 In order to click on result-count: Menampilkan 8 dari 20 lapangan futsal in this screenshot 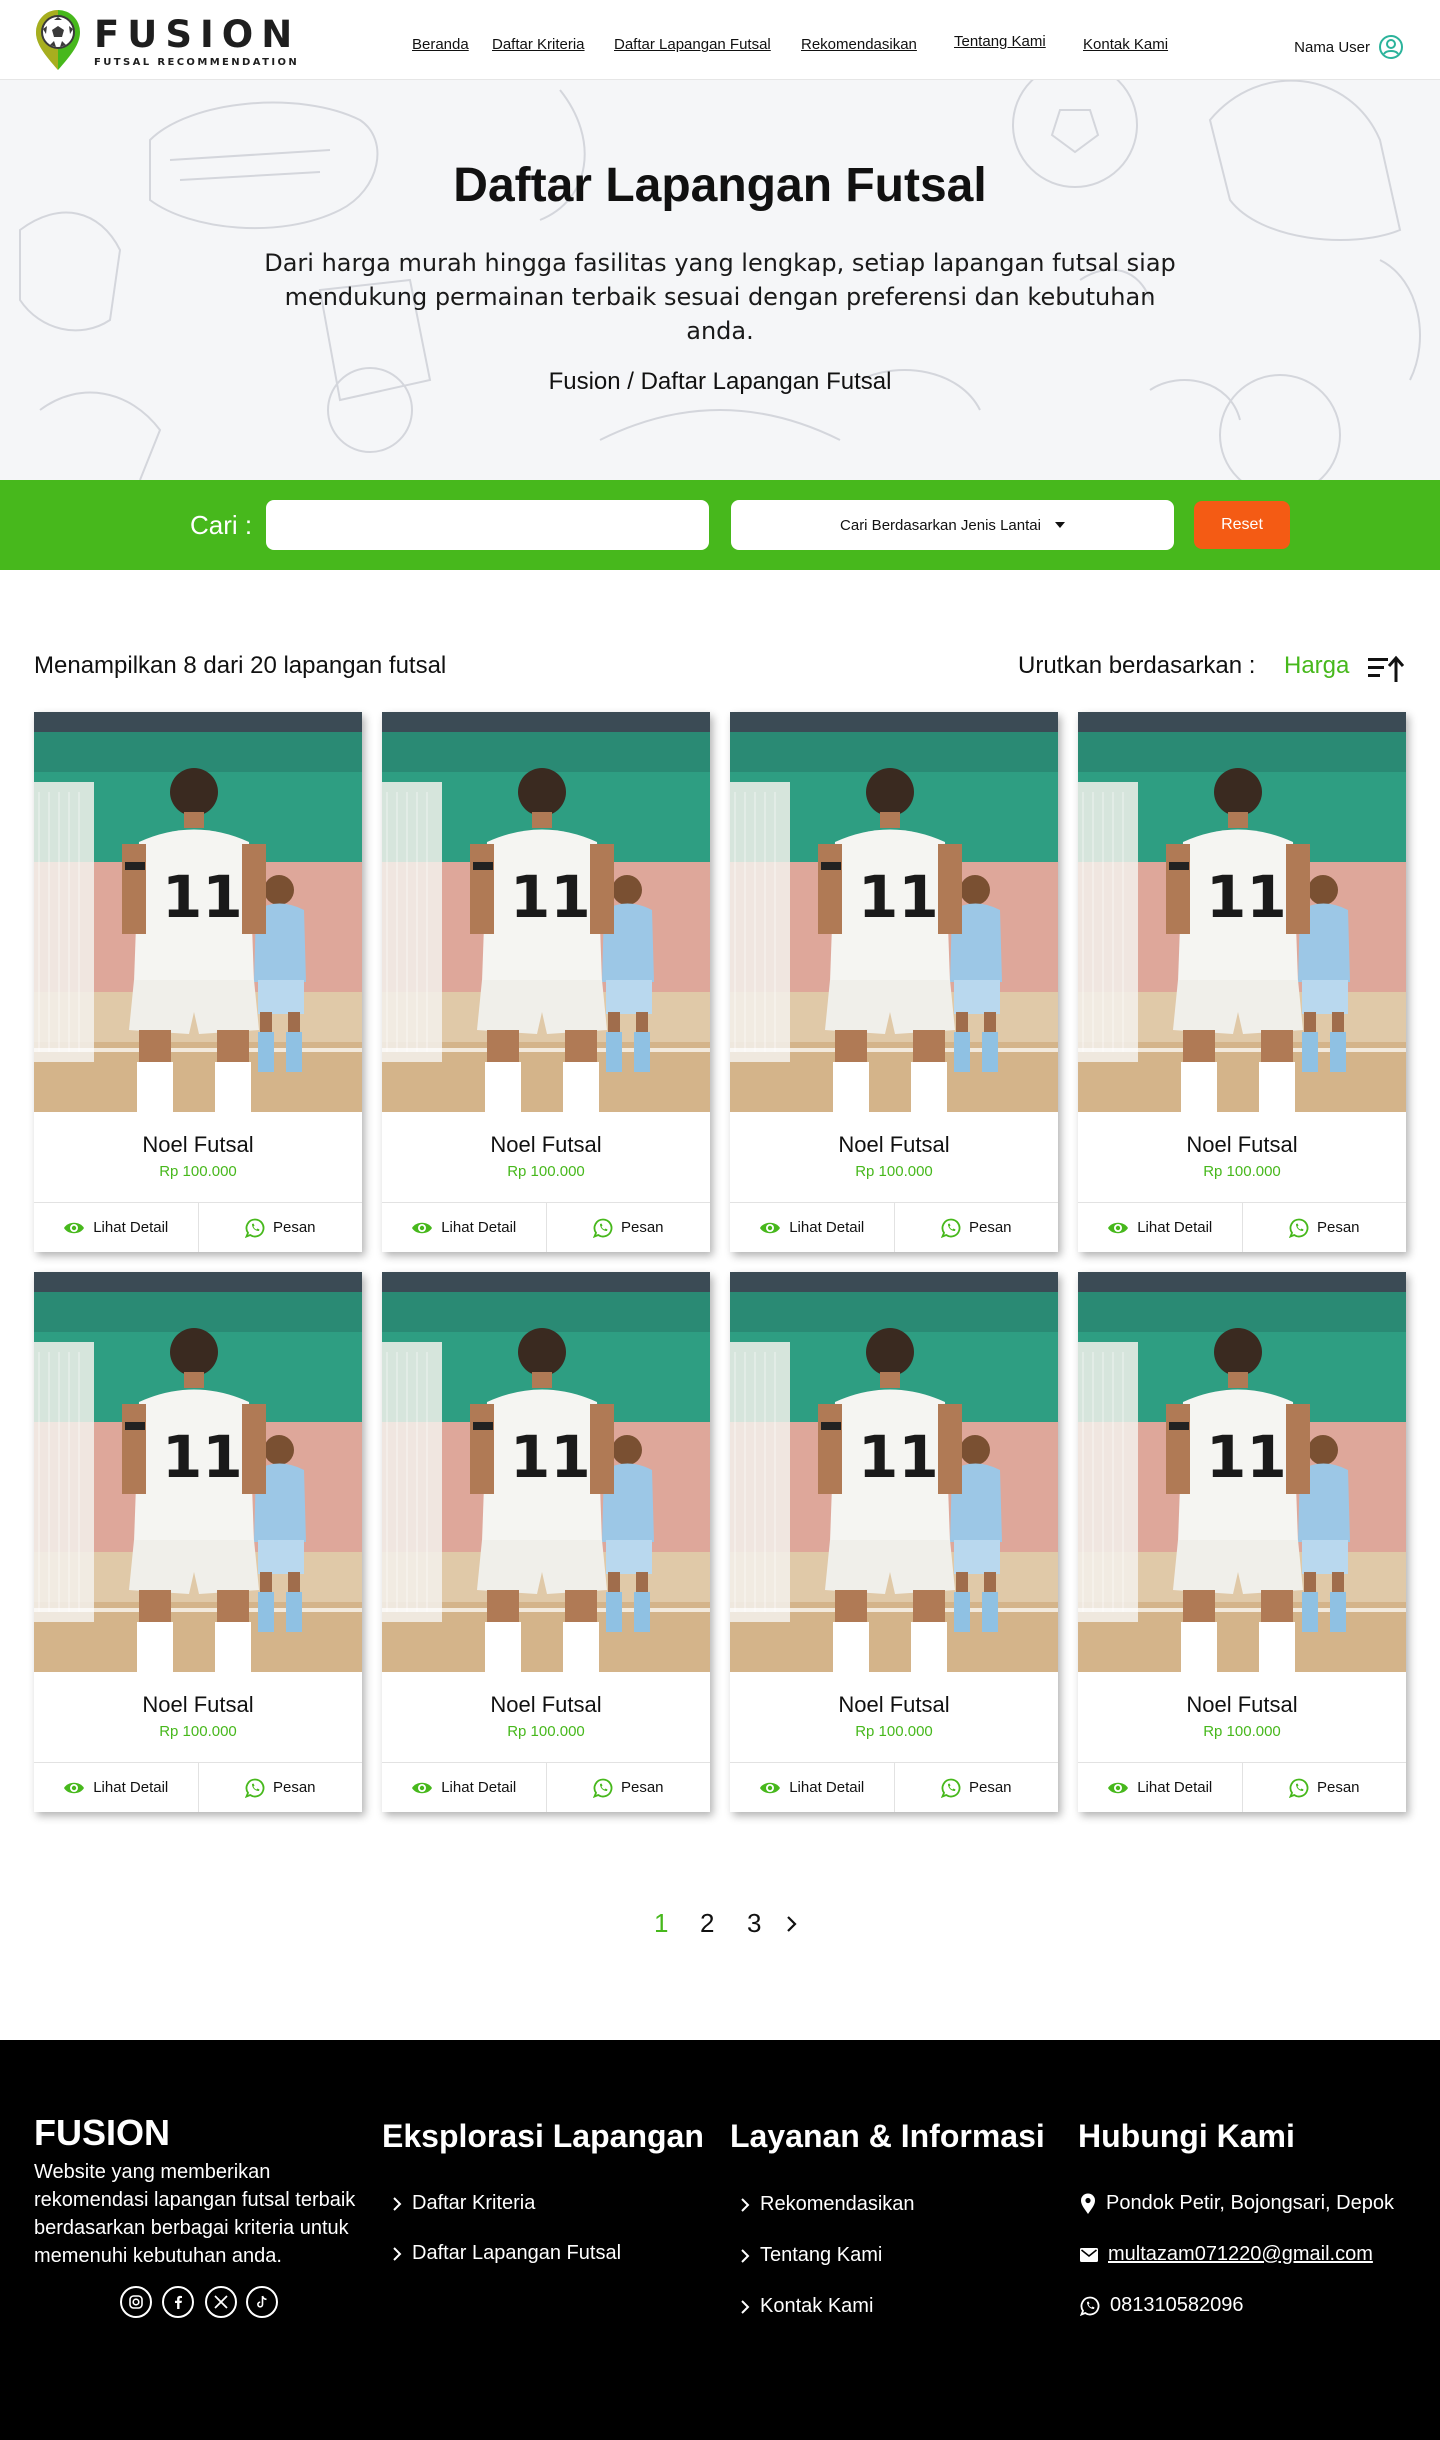, I will do `click(240, 665)`.